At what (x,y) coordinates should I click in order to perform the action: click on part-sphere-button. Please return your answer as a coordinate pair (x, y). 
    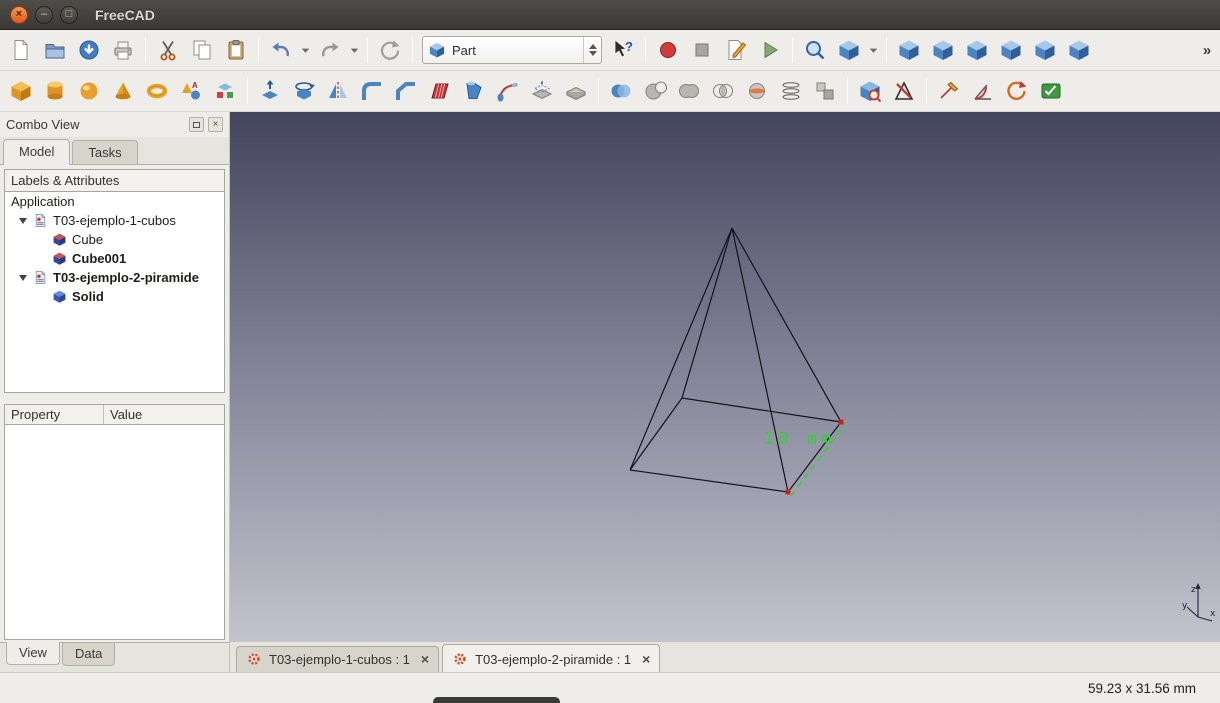
    Looking at the image, I should click on (89, 91).